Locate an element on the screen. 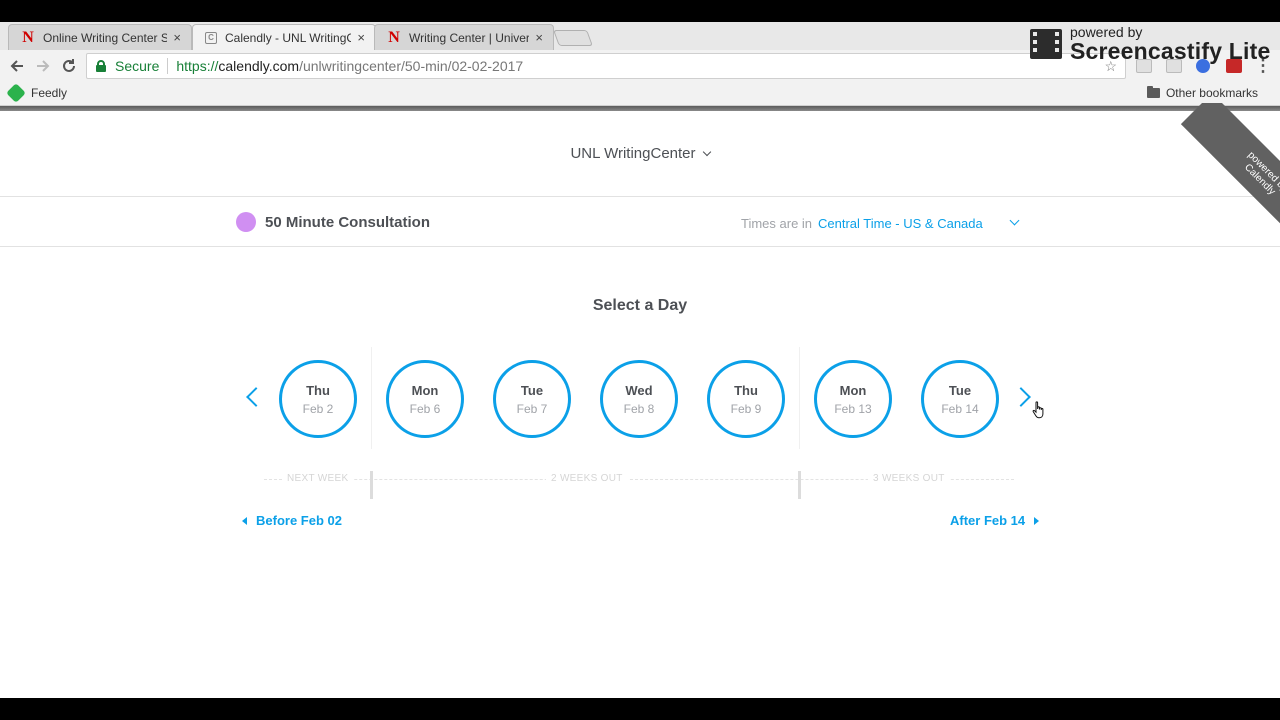 This screenshot has width=1280, height=720. day-date: Feb 2 is located at coordinates (318, 408).